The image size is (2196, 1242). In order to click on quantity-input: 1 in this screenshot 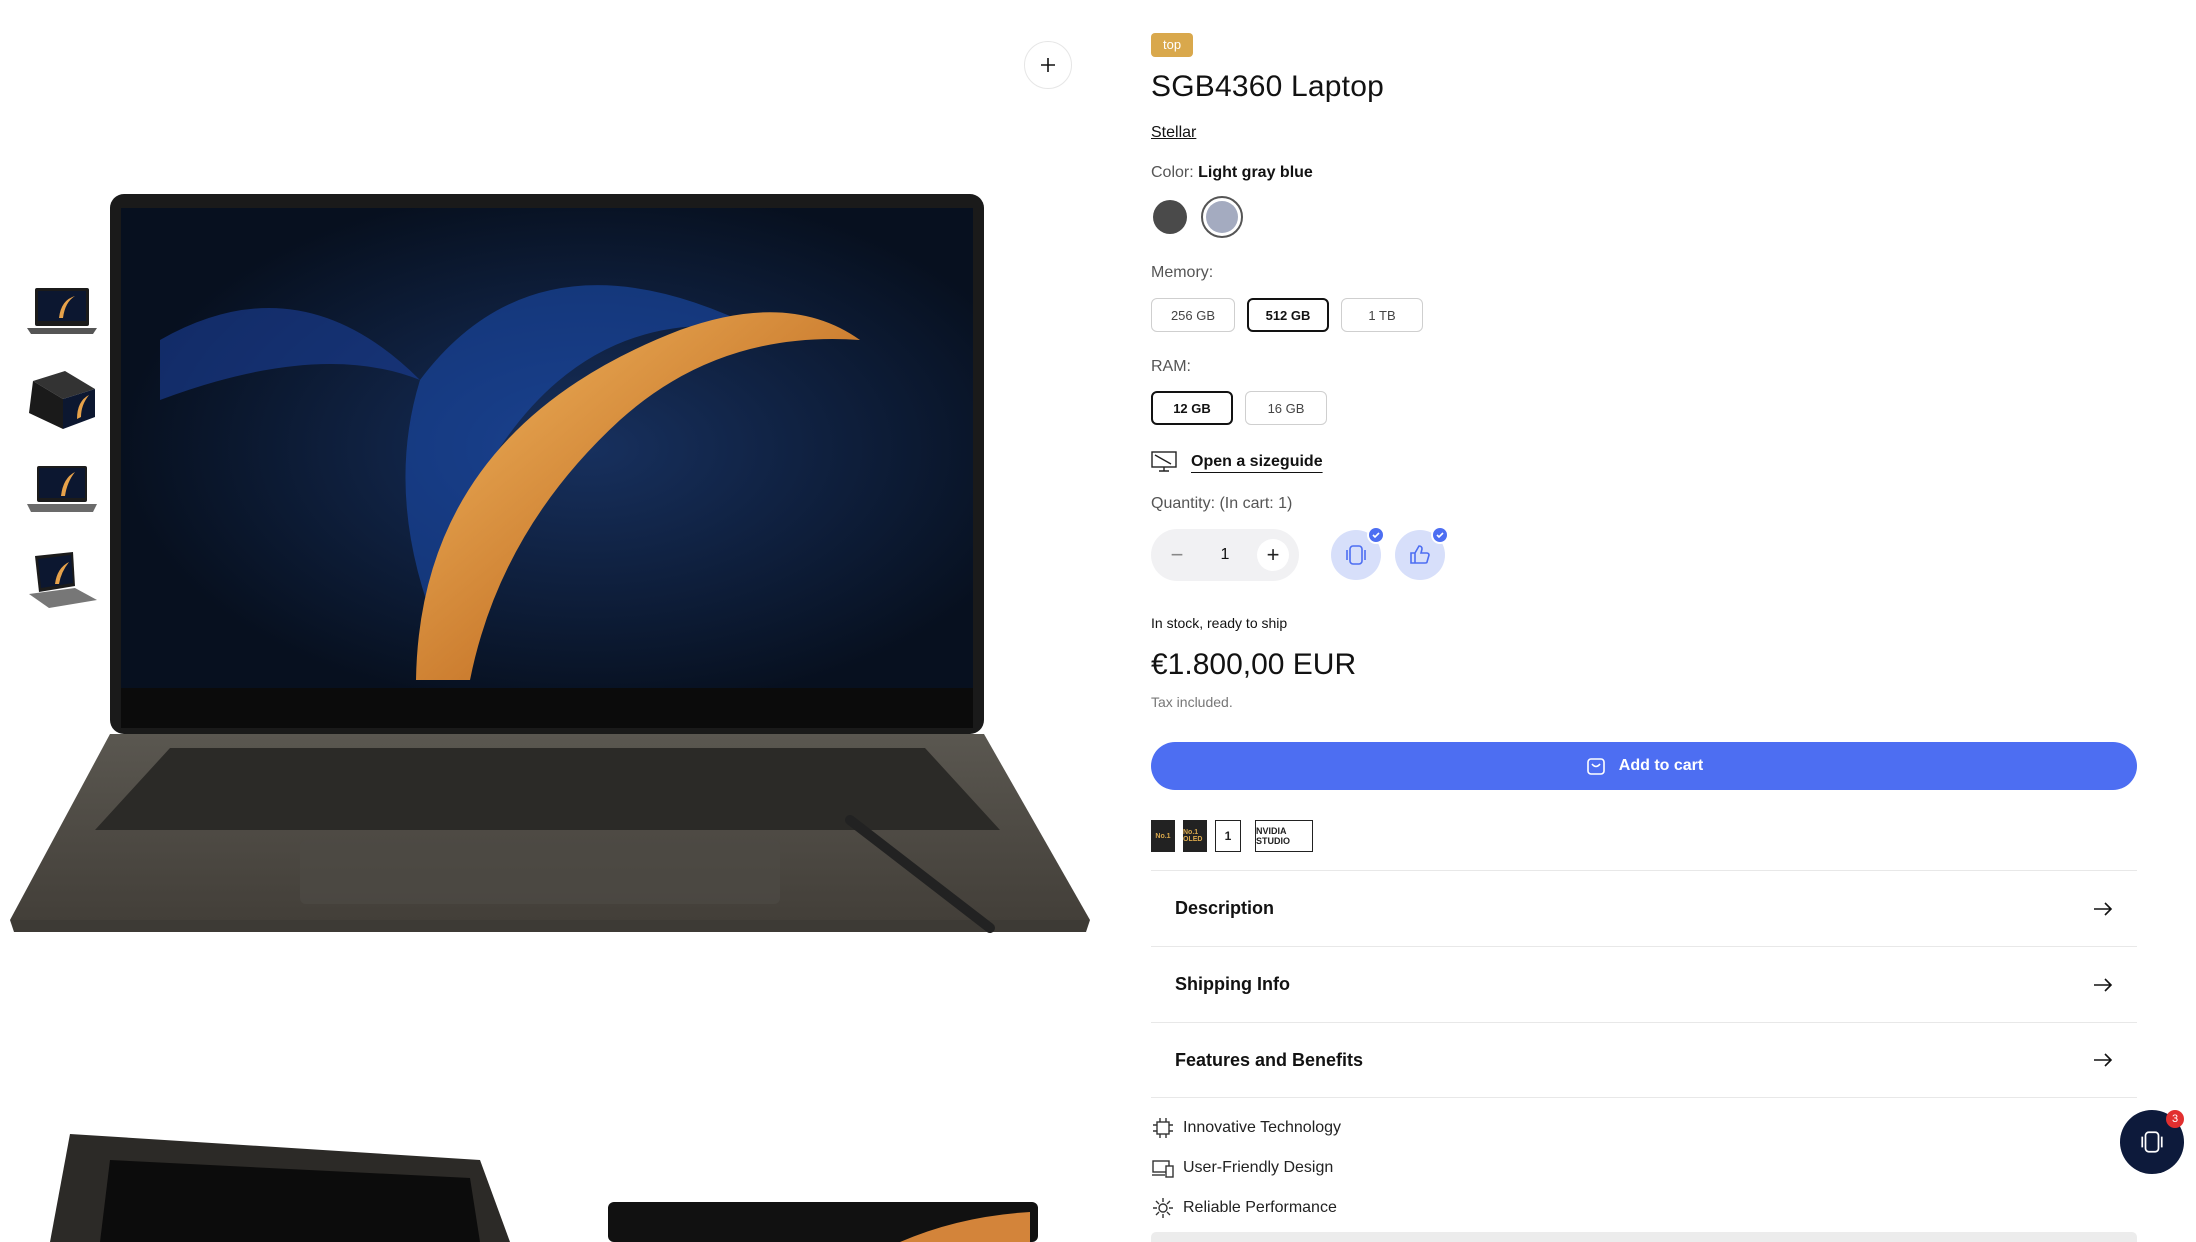, I will do `click(1225, 555)`.